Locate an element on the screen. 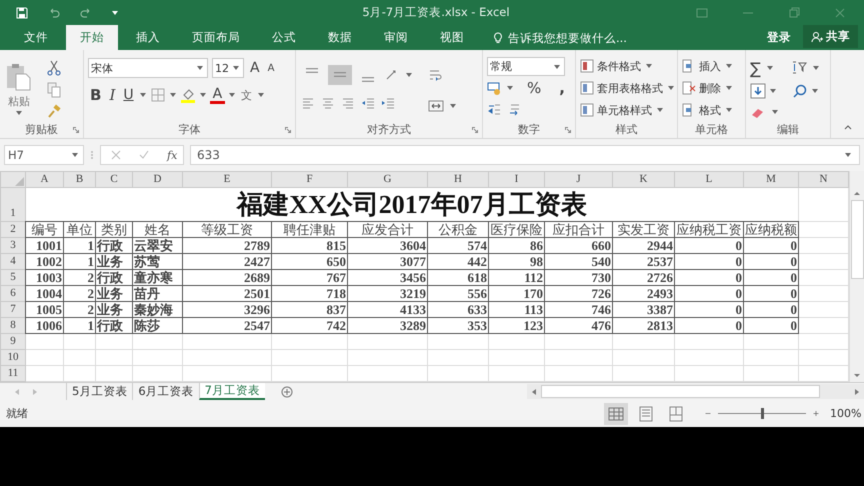 The width and height of the screenshot is (864, 486). column-header: K is located at coordinates (643, 180).